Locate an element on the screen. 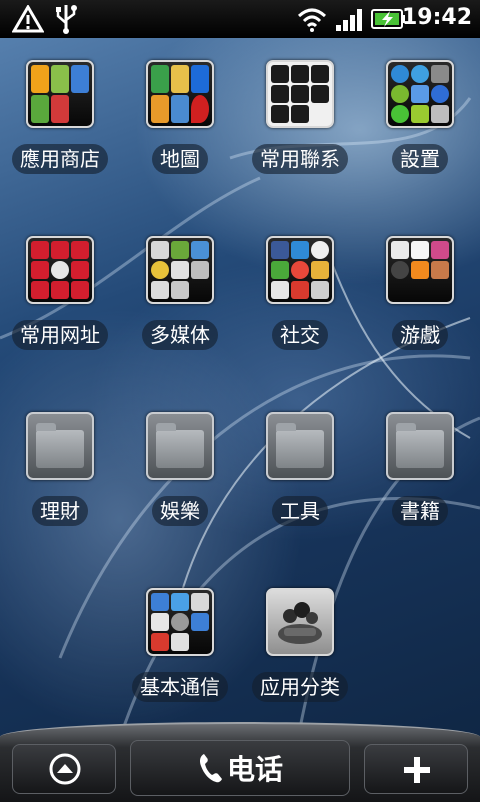  folder-social: 社交 is located at coordinates (300, 301).